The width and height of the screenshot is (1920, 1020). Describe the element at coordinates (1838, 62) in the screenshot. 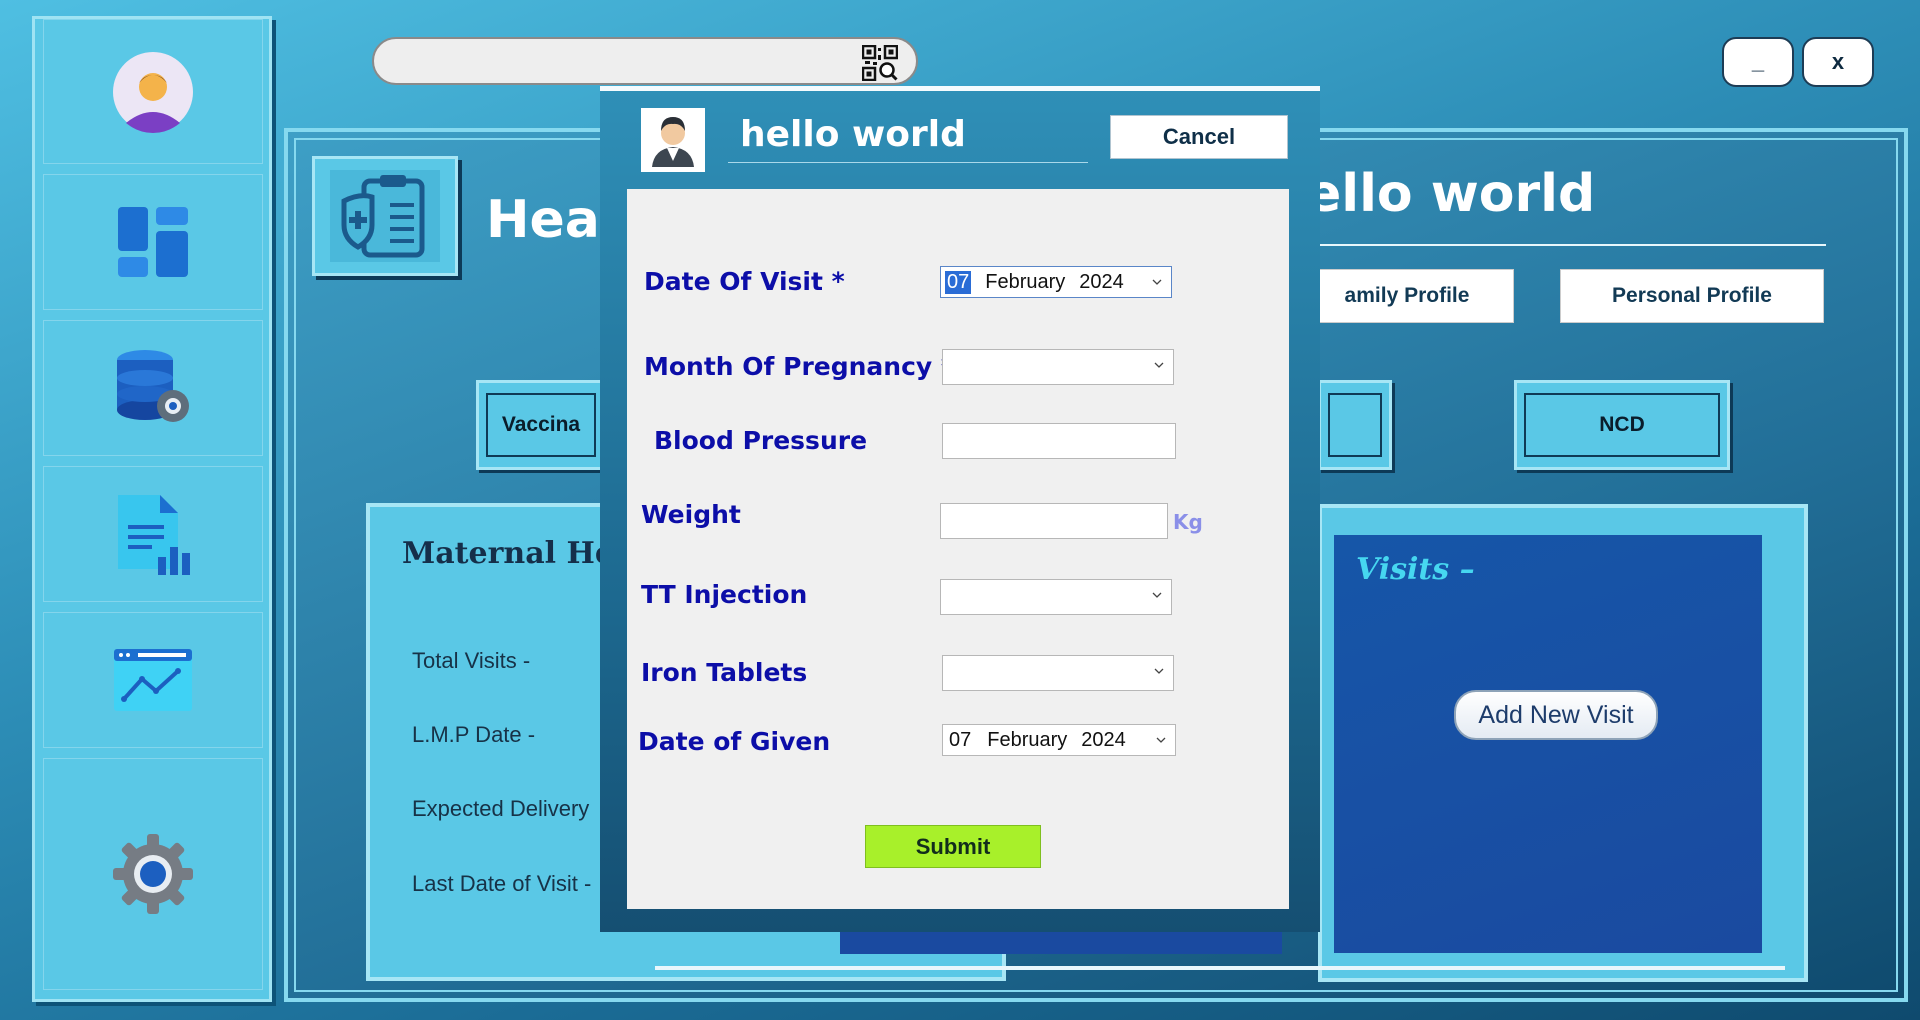

I see `close-button: x` at that location.